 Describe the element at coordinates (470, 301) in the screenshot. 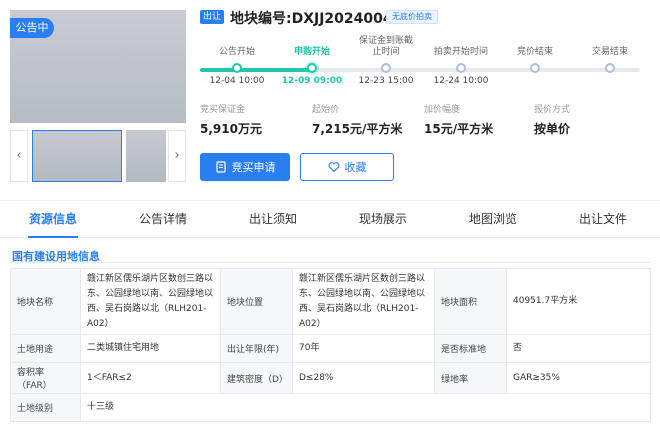

I see `plot-area-label: 地块面积` at that location.